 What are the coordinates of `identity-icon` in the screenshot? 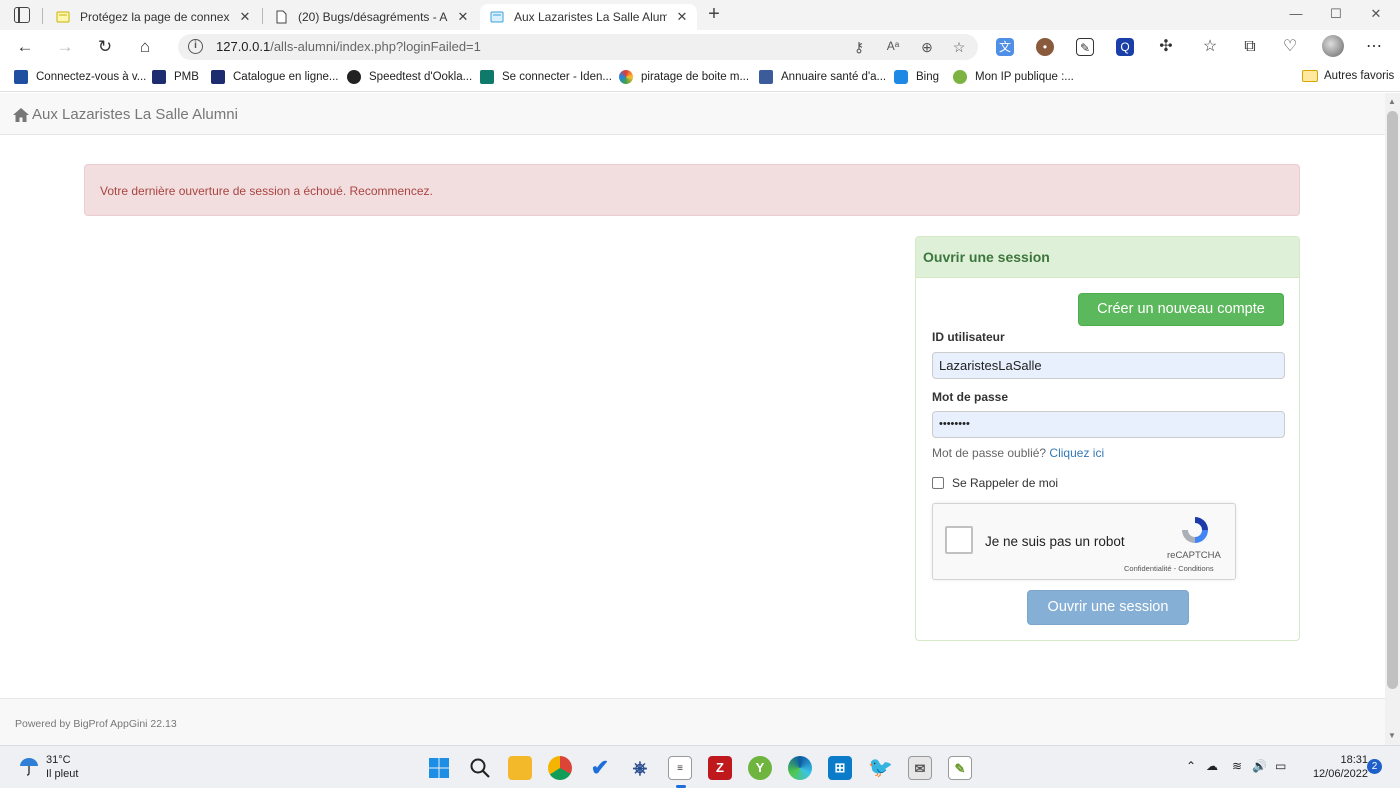 It's located at (487, 77).